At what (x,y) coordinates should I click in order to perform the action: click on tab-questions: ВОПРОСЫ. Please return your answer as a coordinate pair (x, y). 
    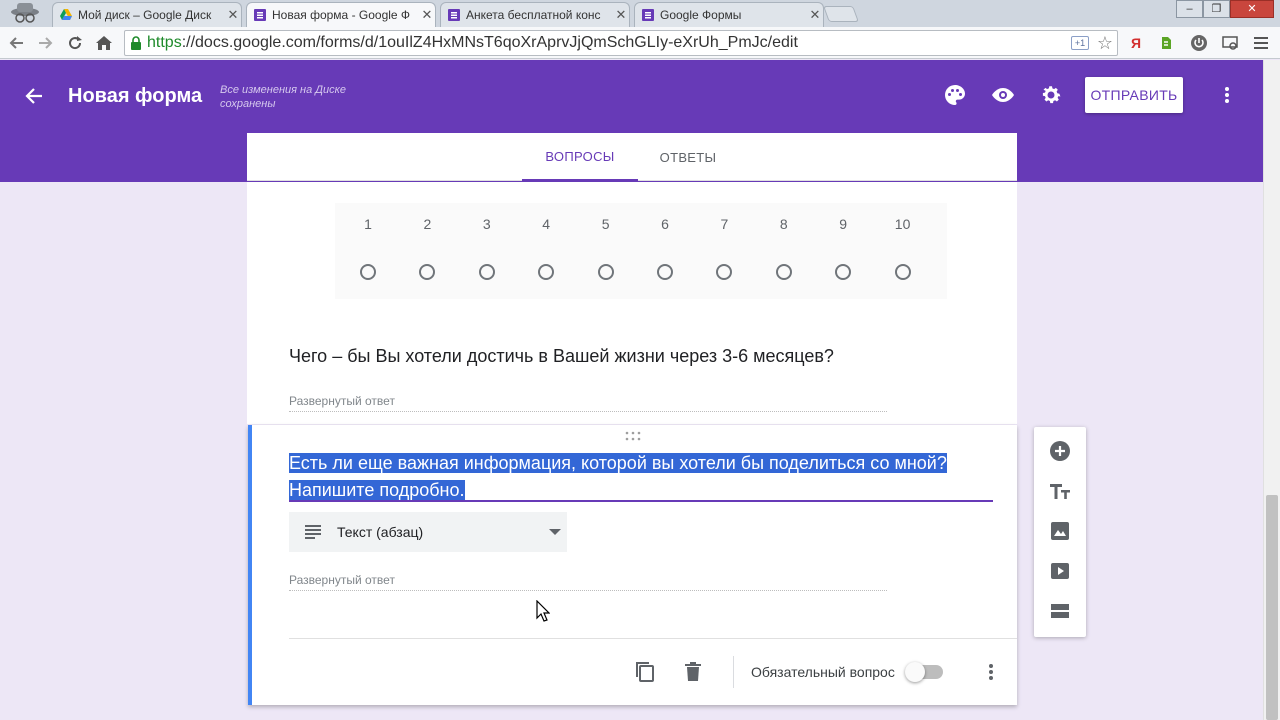
    Looking at the image, I should click on (580, 157).